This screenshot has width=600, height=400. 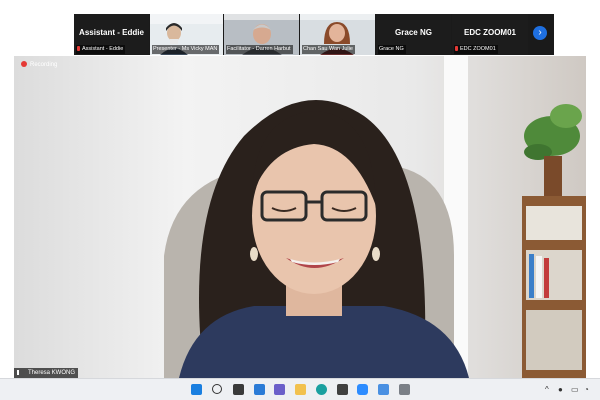 I want to click on participant-name-large: Grace NG, so click(x=413, y=32).